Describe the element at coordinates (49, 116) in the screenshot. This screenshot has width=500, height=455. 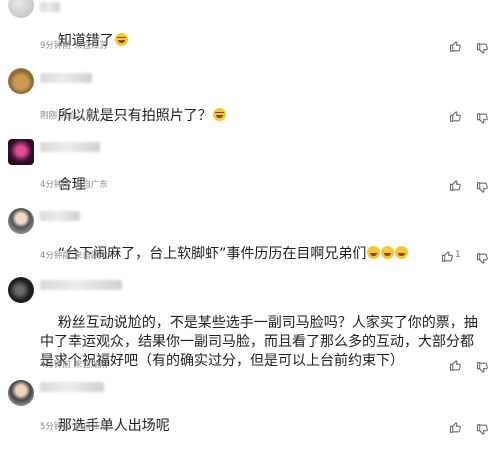
I see `comment-time: 刚刚` at that location.